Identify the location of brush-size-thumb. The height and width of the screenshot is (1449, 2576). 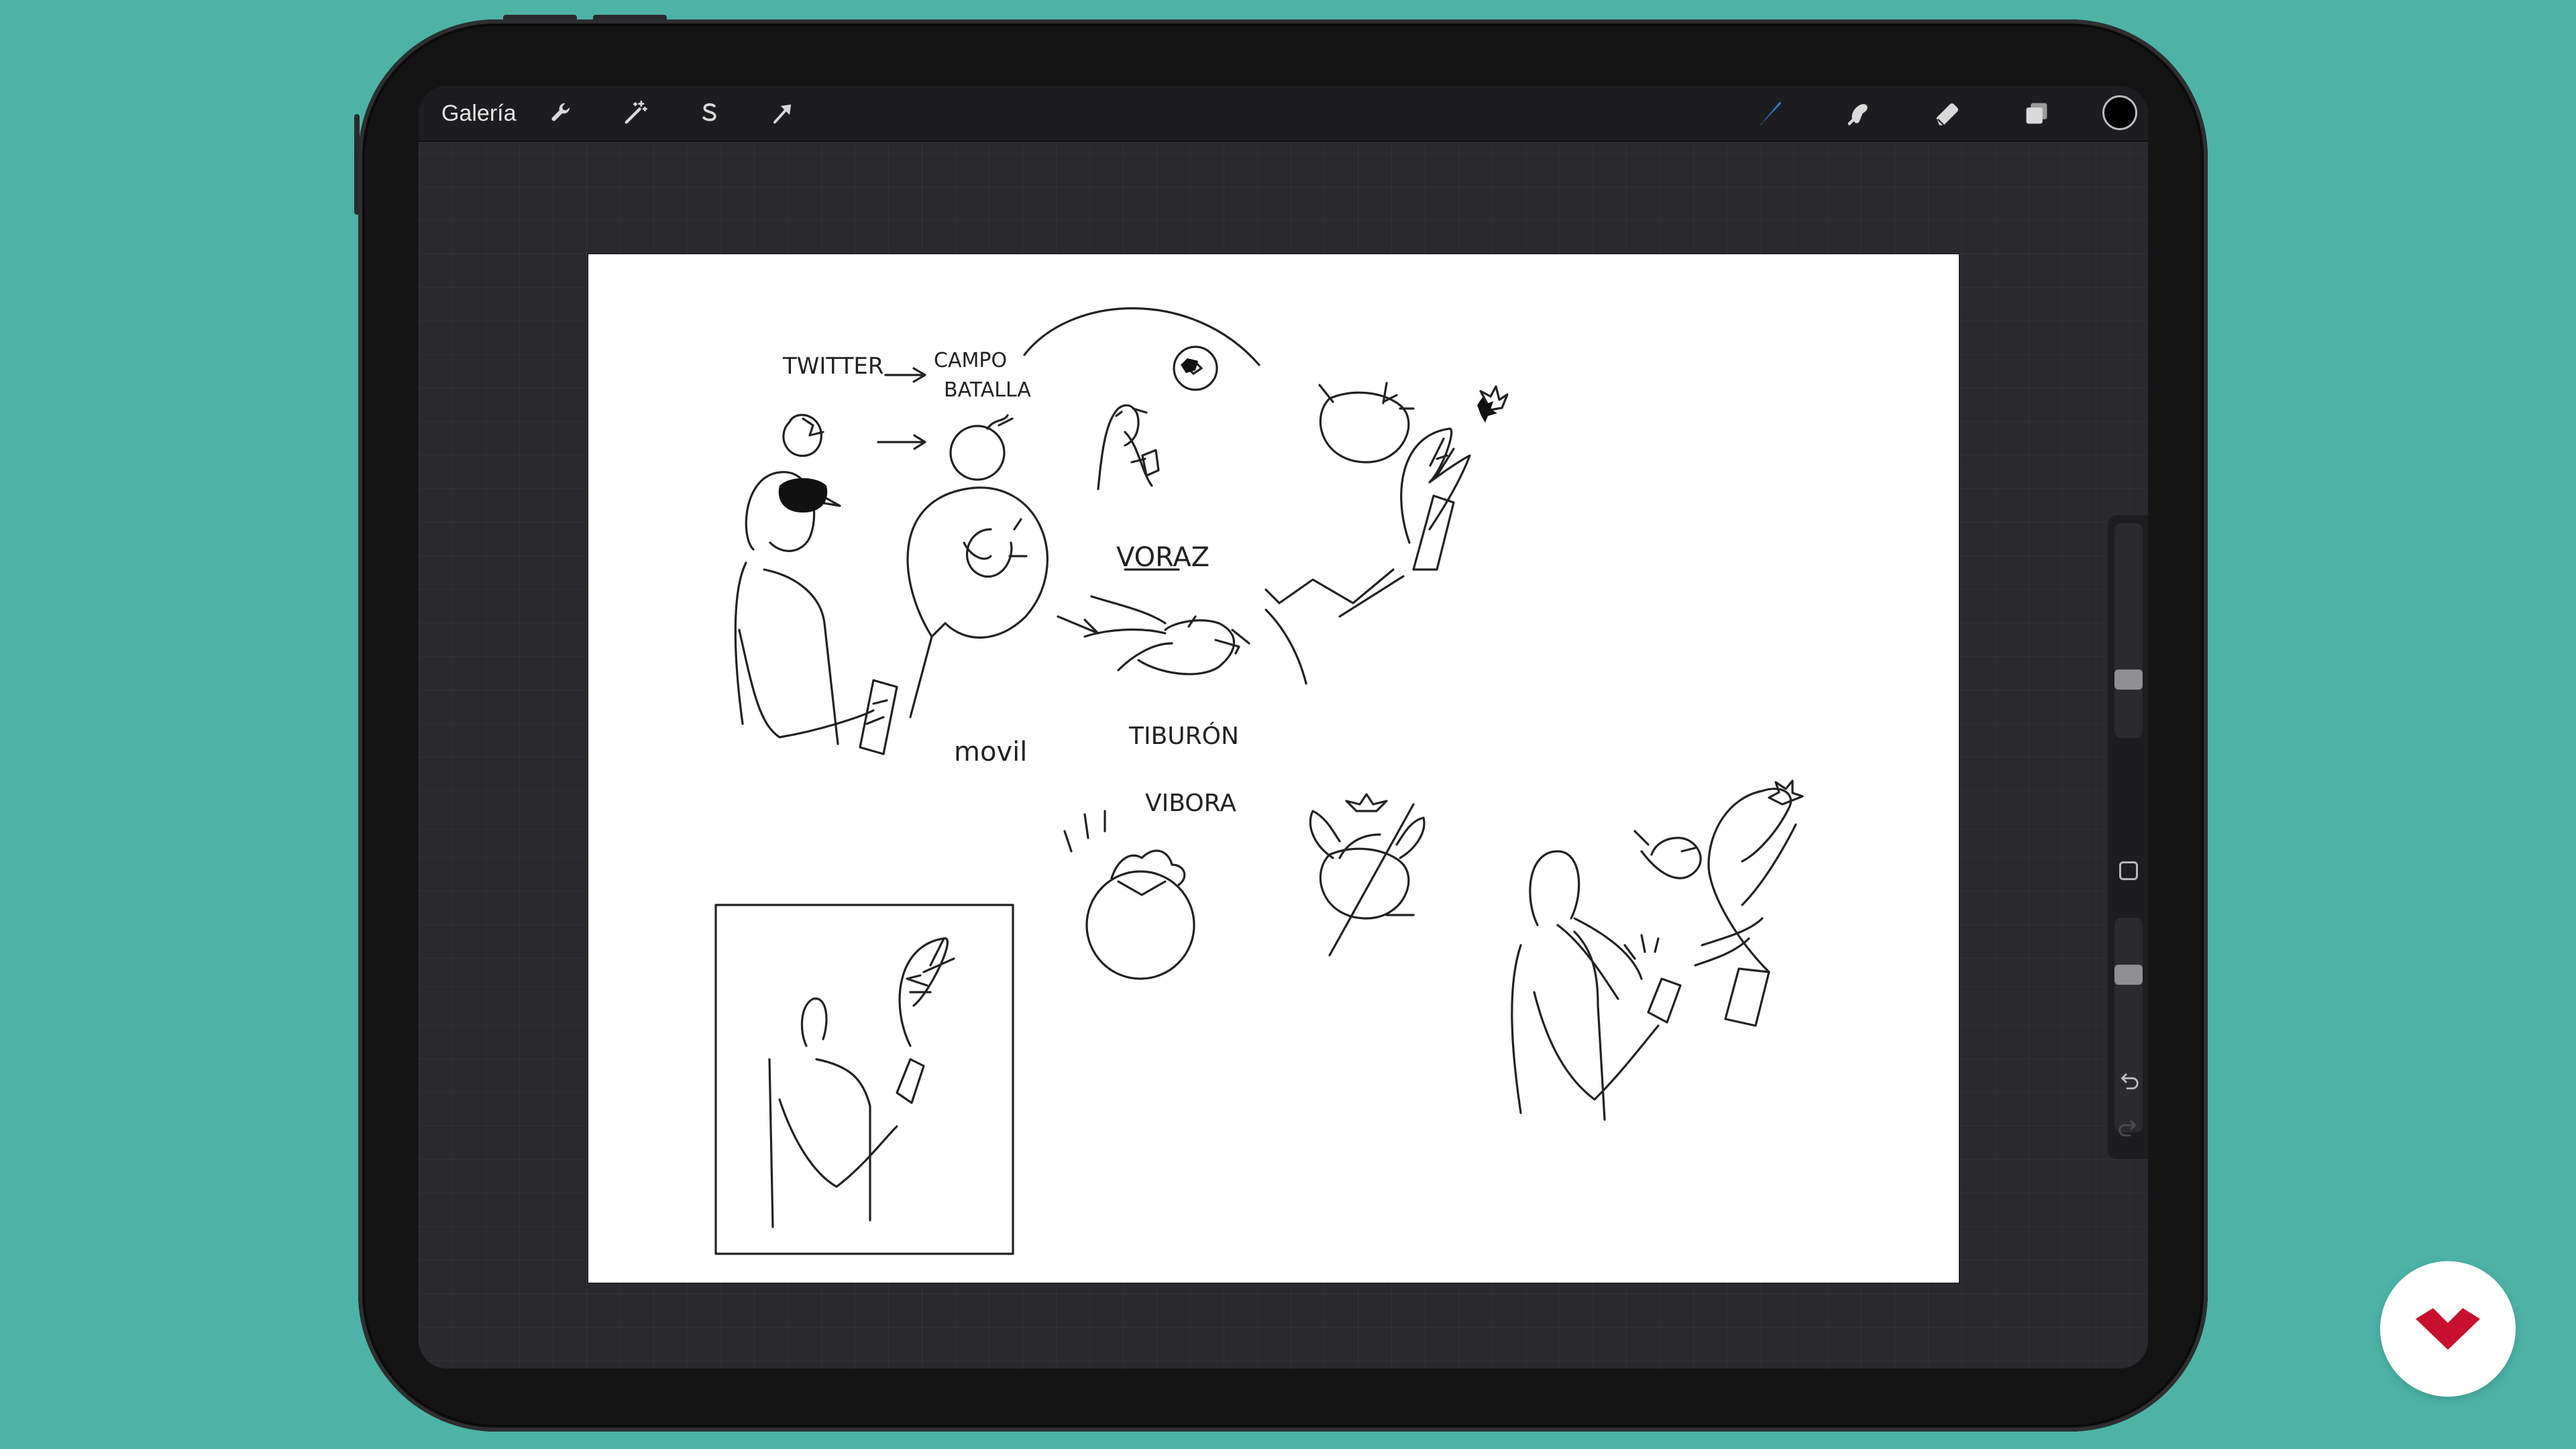
(2128, 679).